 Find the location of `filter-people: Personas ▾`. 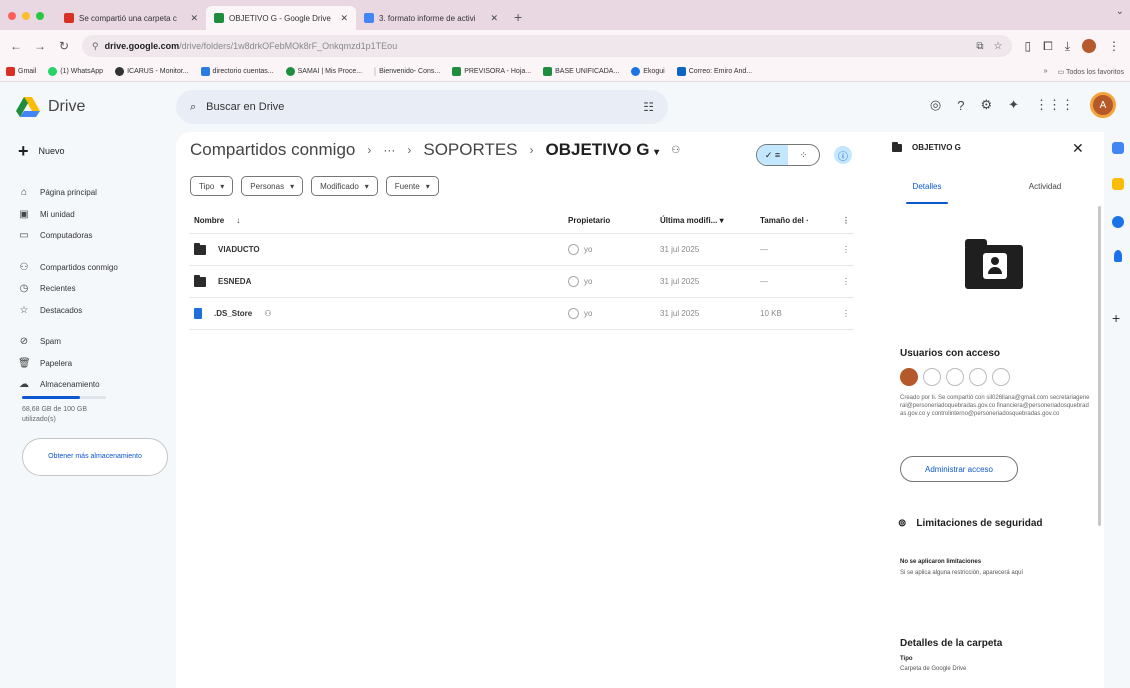

filter-people: Personas ▾ is located at coordinates (272, 186).